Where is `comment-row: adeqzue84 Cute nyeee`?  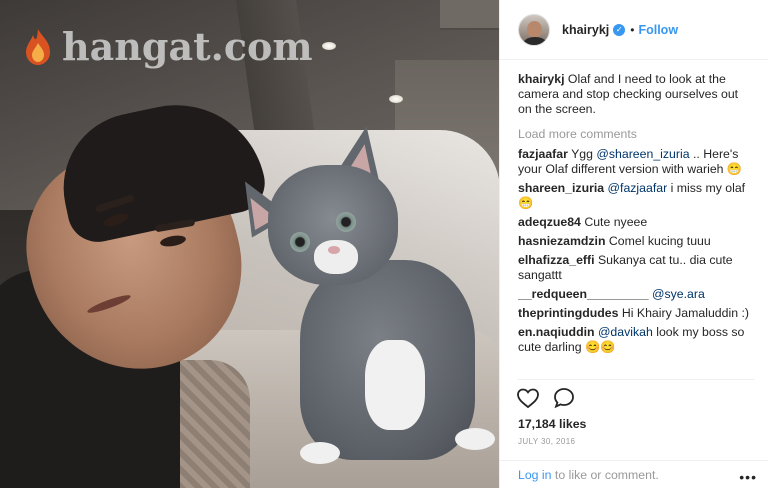
comment-row: adeqzue84 Cute nyeee is located at coordinates (636, 222).